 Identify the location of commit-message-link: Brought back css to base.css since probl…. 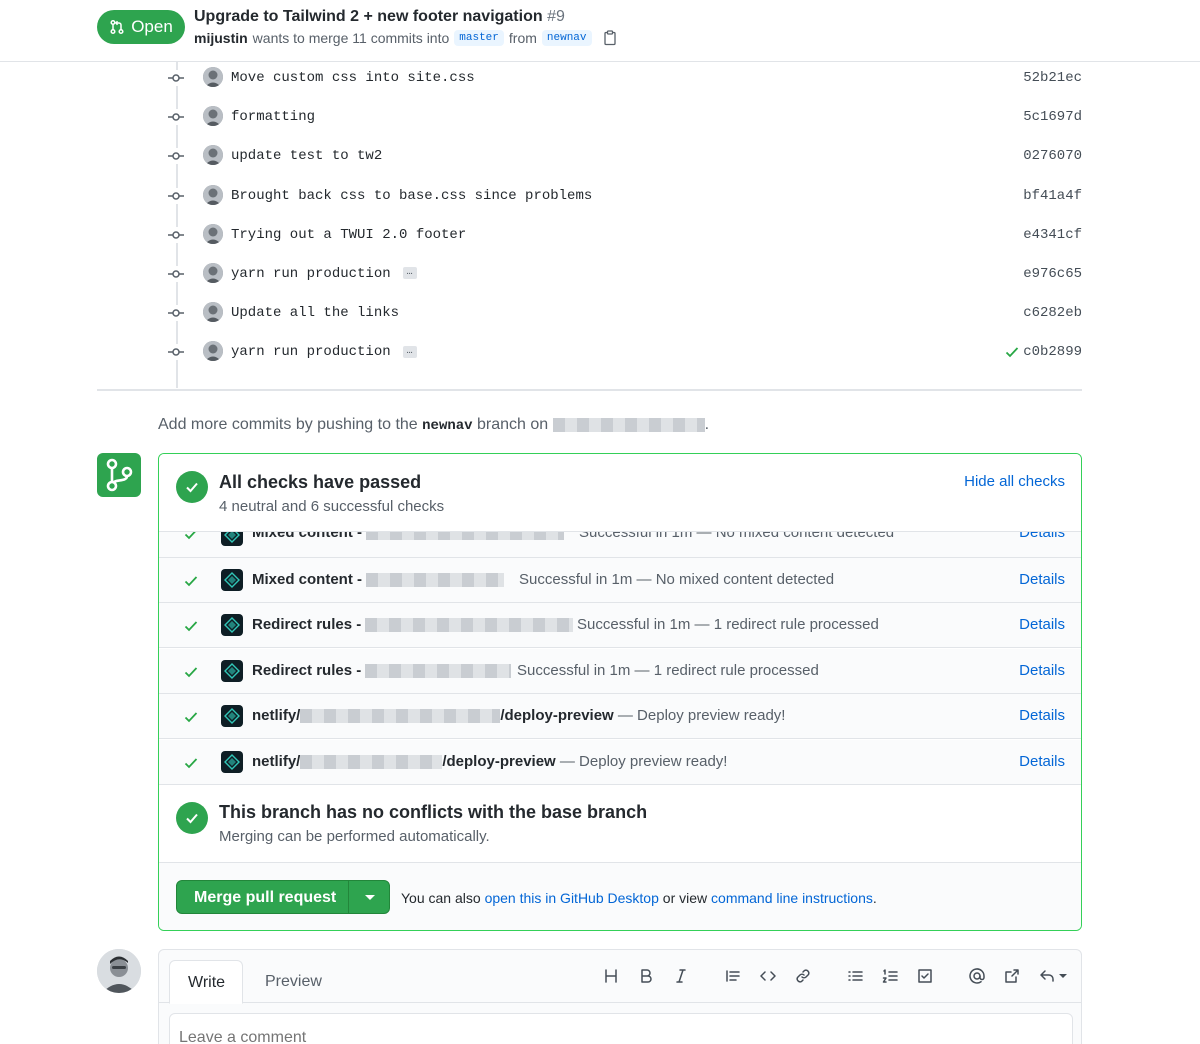
(411, 196).